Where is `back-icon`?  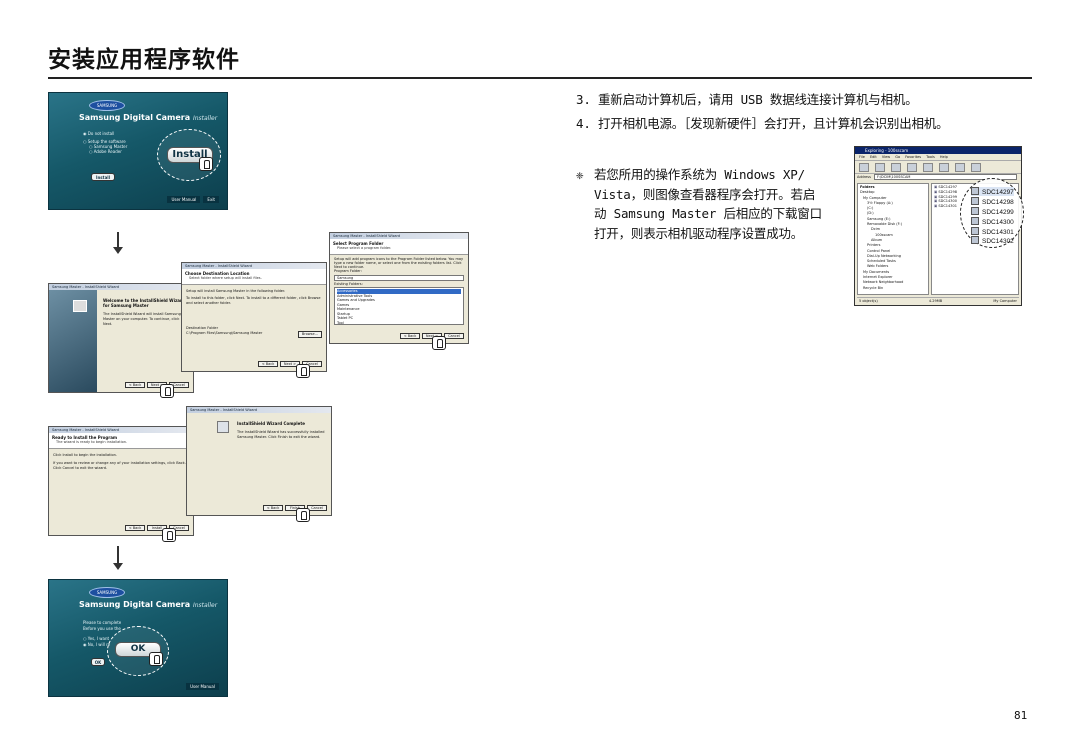
back-icon is located at coordinates (864, 167).